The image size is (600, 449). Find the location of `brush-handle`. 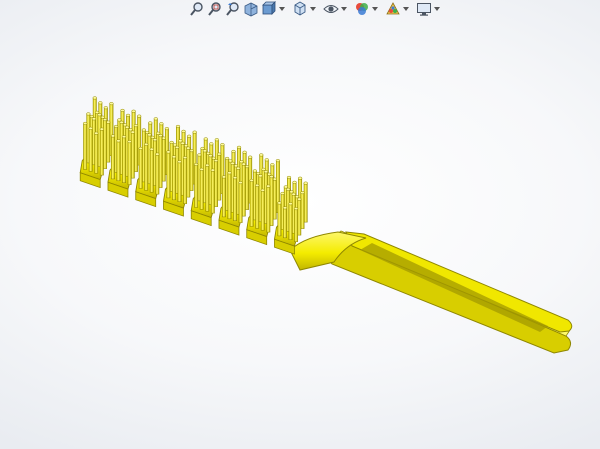

brush-handle is located at coordinates (431, 292).